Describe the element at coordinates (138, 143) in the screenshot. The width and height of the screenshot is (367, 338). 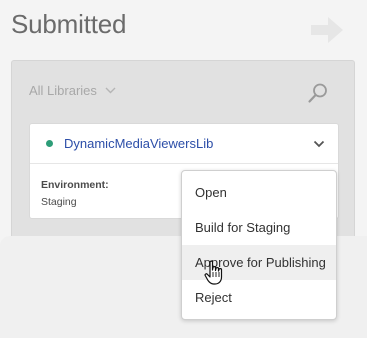
I see `library-name-link: DynamicMediaViewersLib` at that location.